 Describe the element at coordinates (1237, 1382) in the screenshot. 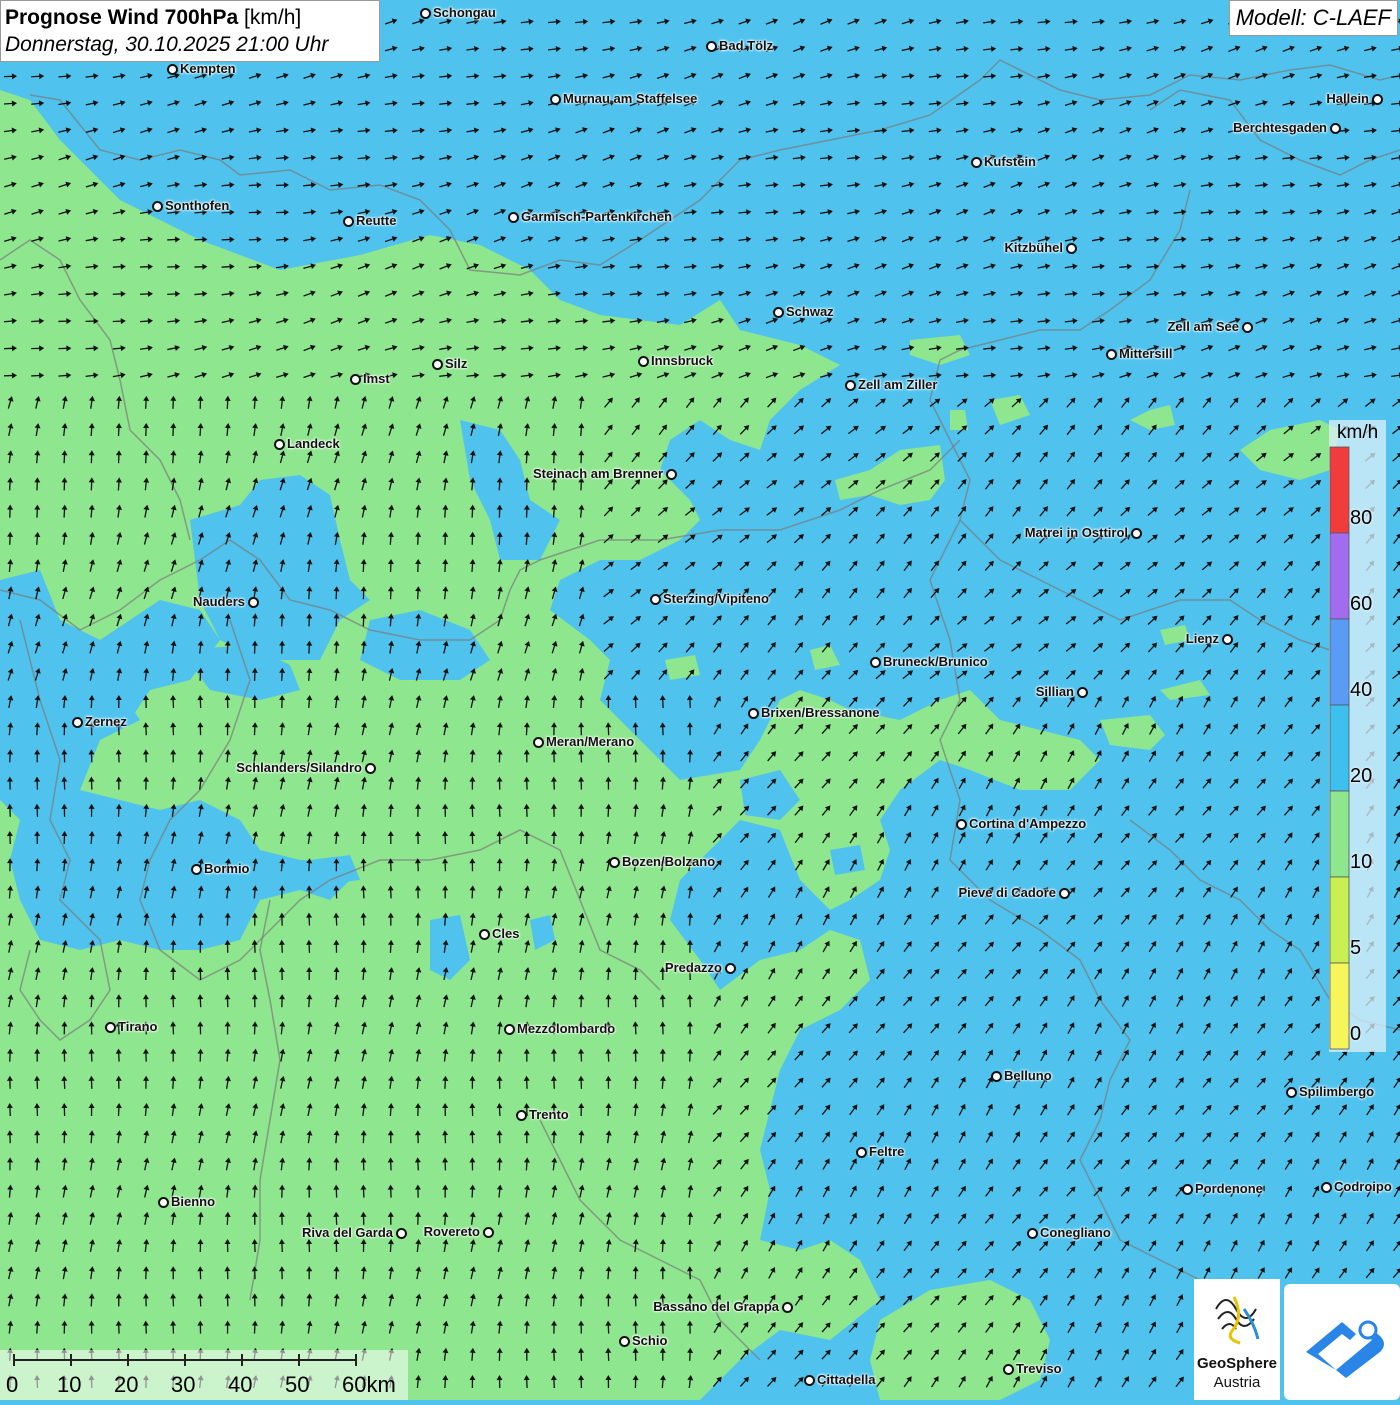

I see `logo-subname: Austria` at that location.